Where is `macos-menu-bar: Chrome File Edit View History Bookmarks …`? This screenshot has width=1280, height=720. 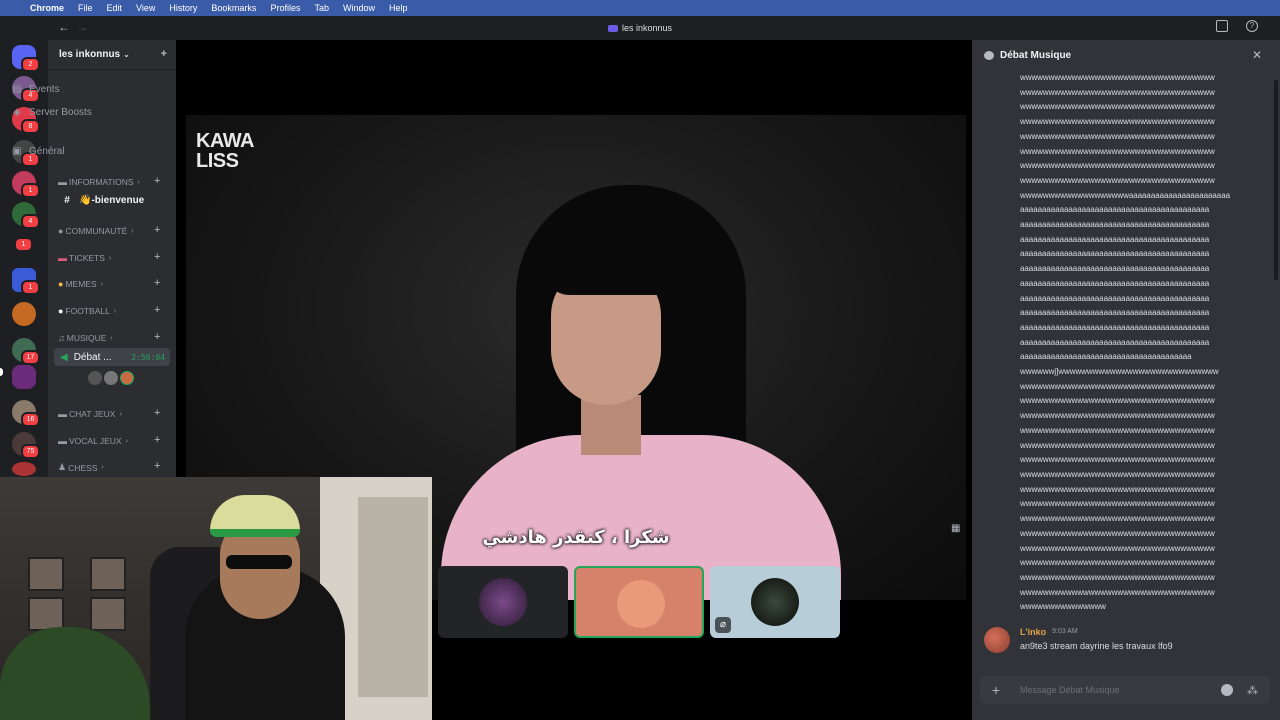 macos-menu-bar: Chrome File Edit View History Bookmarks … is located at coordinates (640, 8).